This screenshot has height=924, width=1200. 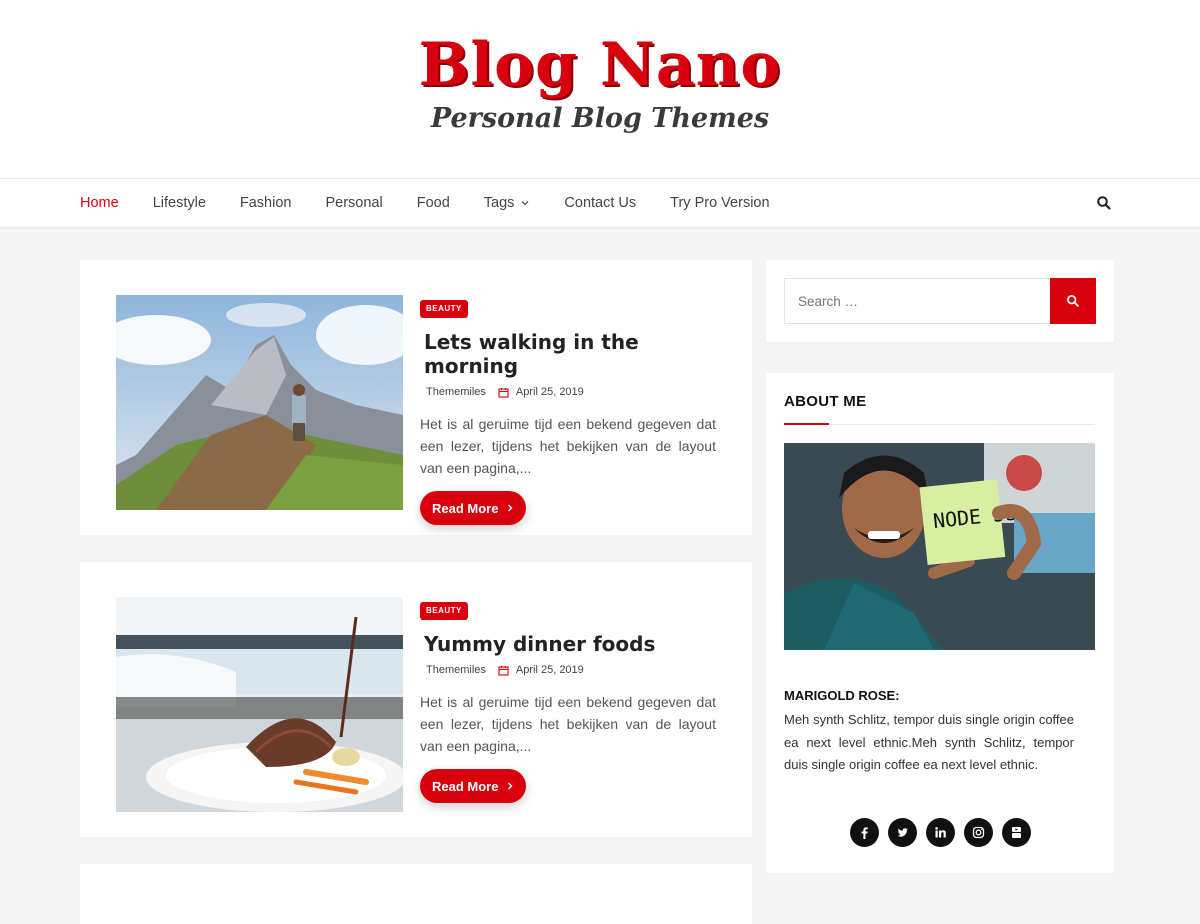 I want to click on search-button, so click(x=1073, y=301).